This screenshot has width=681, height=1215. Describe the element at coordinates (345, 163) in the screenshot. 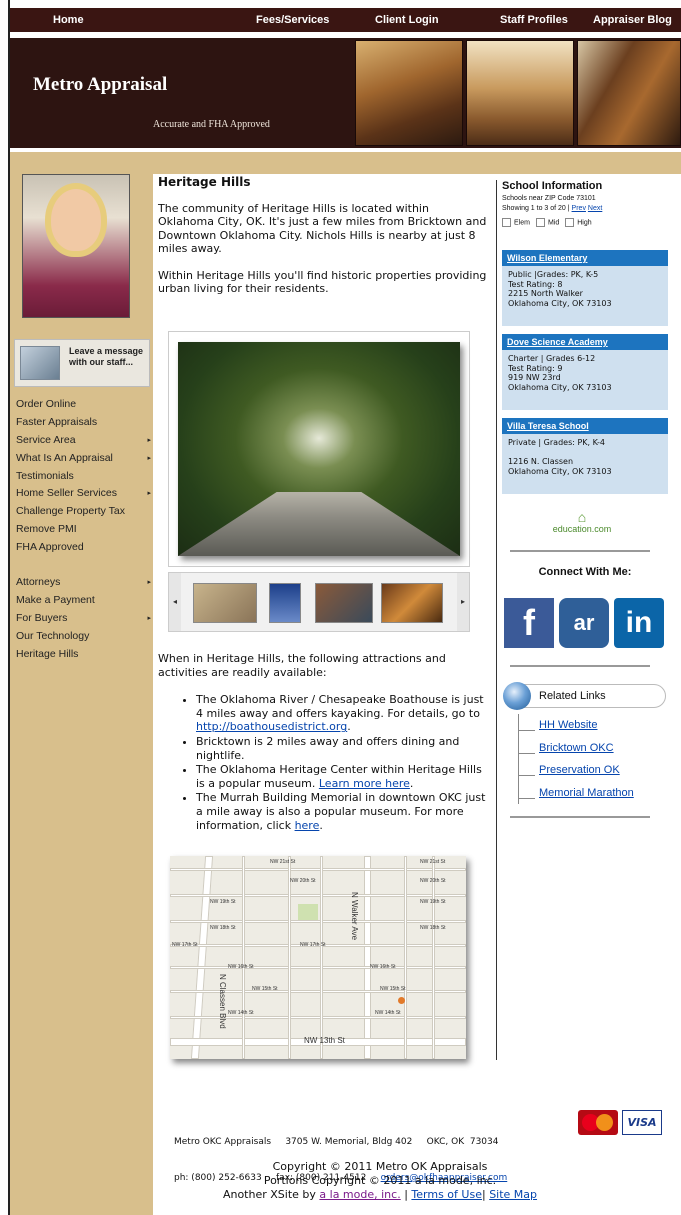

I see `header-band` at that location.